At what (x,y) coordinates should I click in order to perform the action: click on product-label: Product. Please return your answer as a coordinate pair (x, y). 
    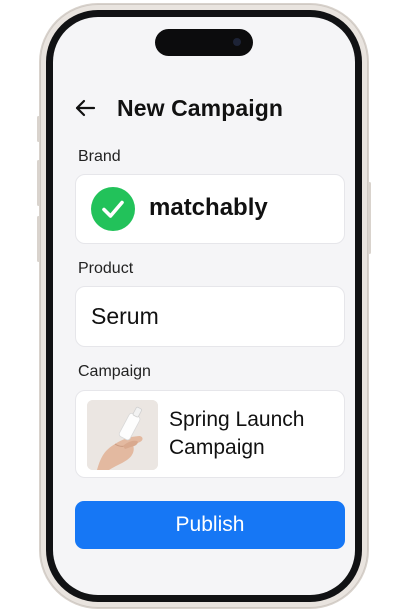
    Looking at the image, I should click on (106, 268).